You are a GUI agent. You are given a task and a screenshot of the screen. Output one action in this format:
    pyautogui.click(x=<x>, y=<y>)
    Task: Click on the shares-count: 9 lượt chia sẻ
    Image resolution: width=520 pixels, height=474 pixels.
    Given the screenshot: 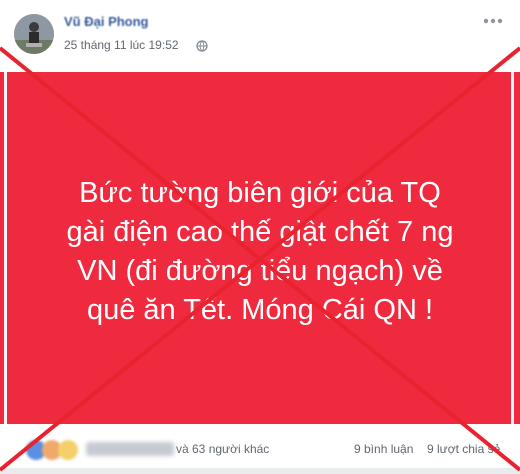 What is the action you would take?
    pyautogui.click(x=463, y=449)
    